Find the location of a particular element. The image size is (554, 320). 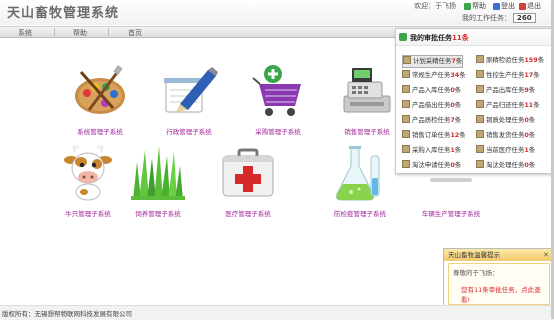

cash-register-icon is located at coordinates (367, 90).